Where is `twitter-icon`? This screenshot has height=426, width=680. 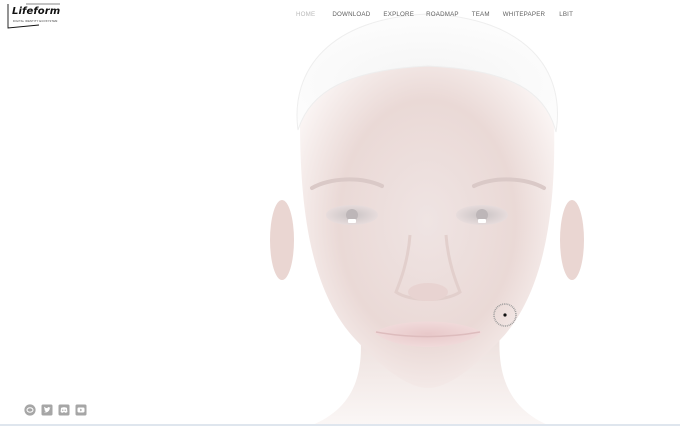
twitter-icon is located at coordinates (47, 410).